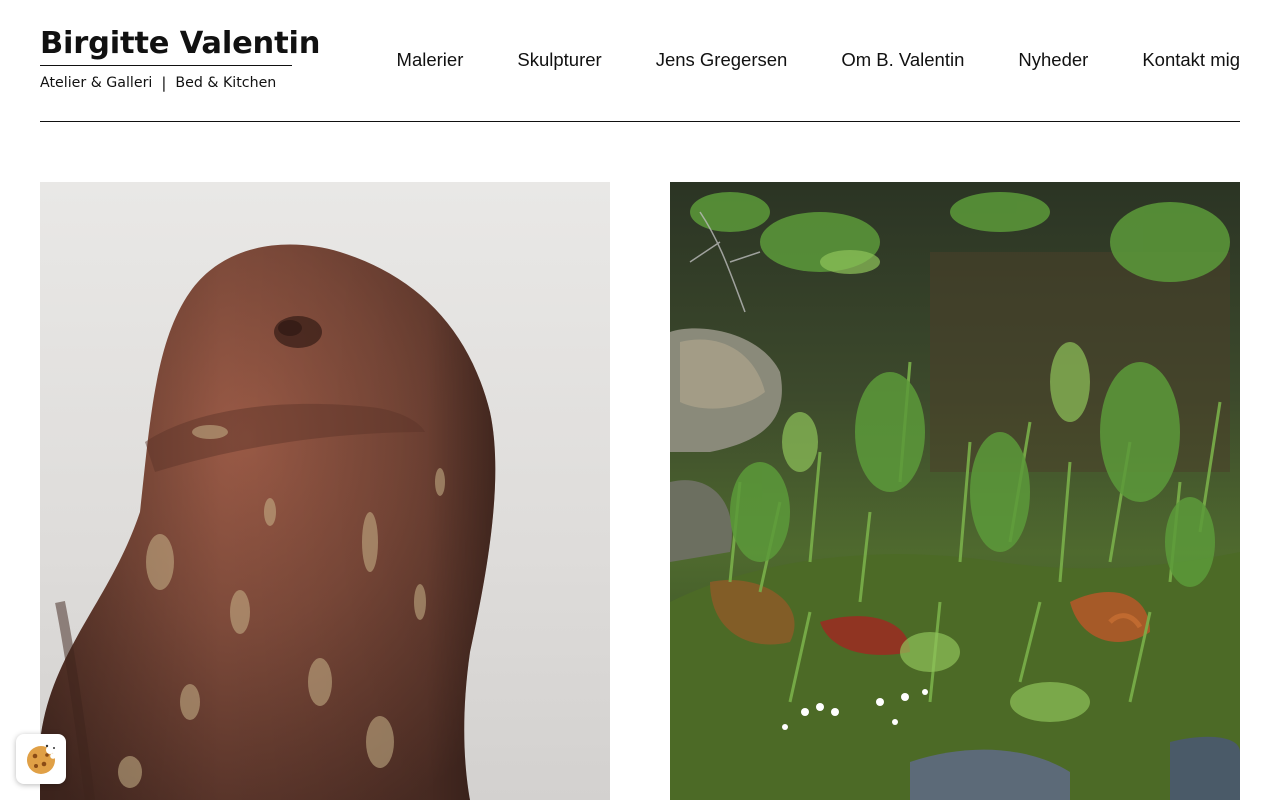 This screenshot has height=800, width=1280. I want to click on logo-divider, so click(166, 65).